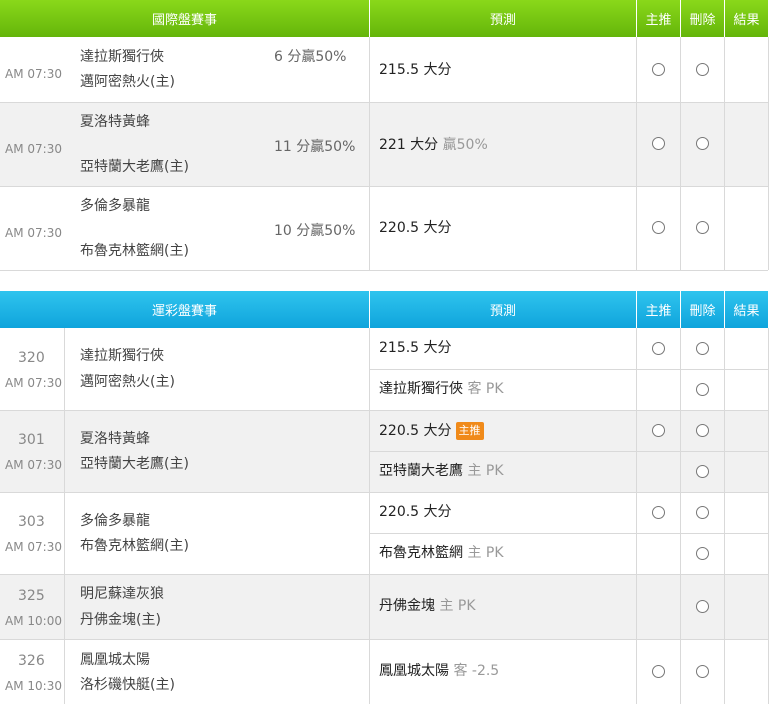 This screenshot has height=704, width=770. What do you see at coordinates (441, 471) in the screenshot?
I see `prediction-text: 亞特蘭大老鷹 主 PK` at bounding box center [441, 471].